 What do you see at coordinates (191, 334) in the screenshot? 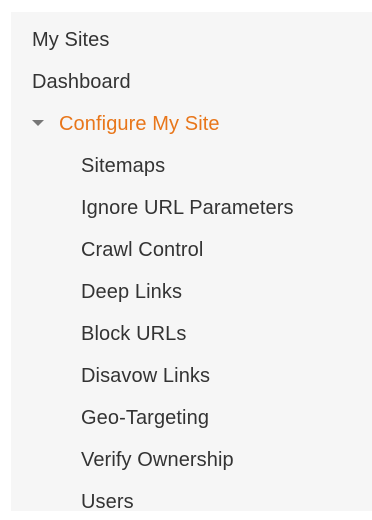
I see `nav-item-block-urls: Block URLs` at bounding box center [191, 334].